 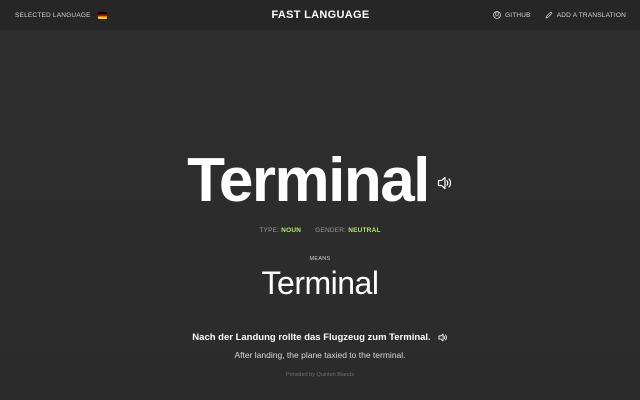 I want to click on github-icon, so click(x=497, y=15).